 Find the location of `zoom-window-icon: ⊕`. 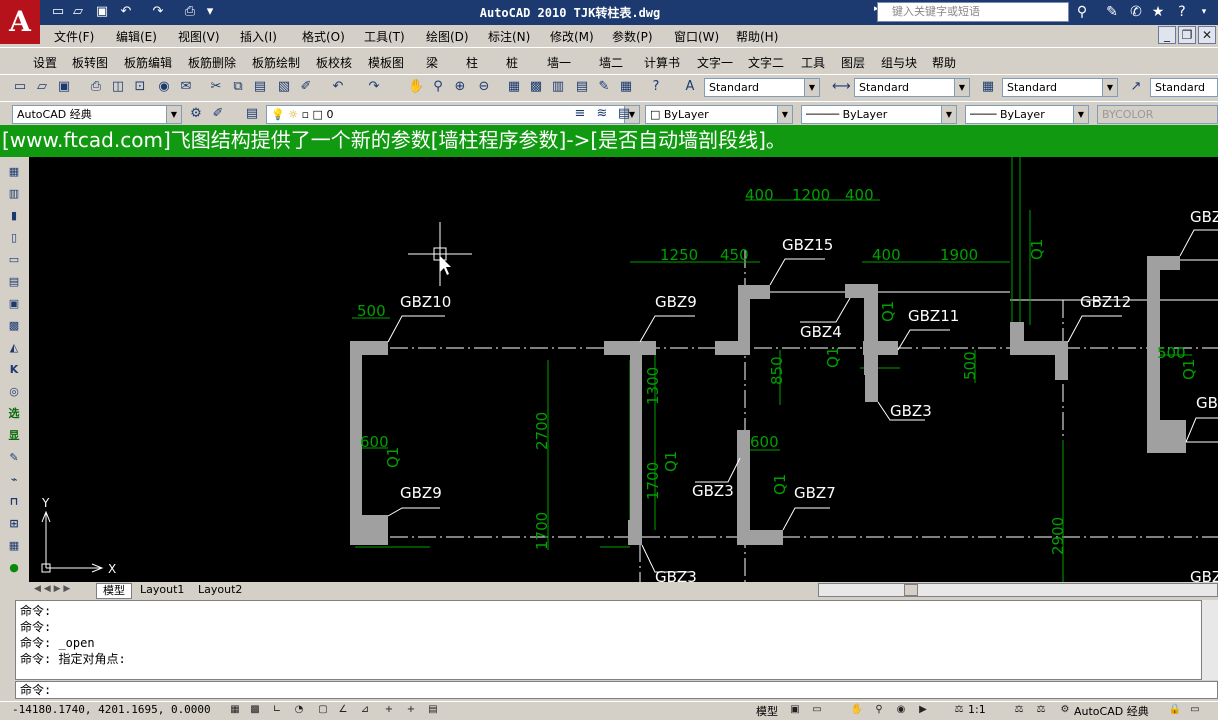

zoom-window-icon: ⊕ is located at coordinates (460, 87).